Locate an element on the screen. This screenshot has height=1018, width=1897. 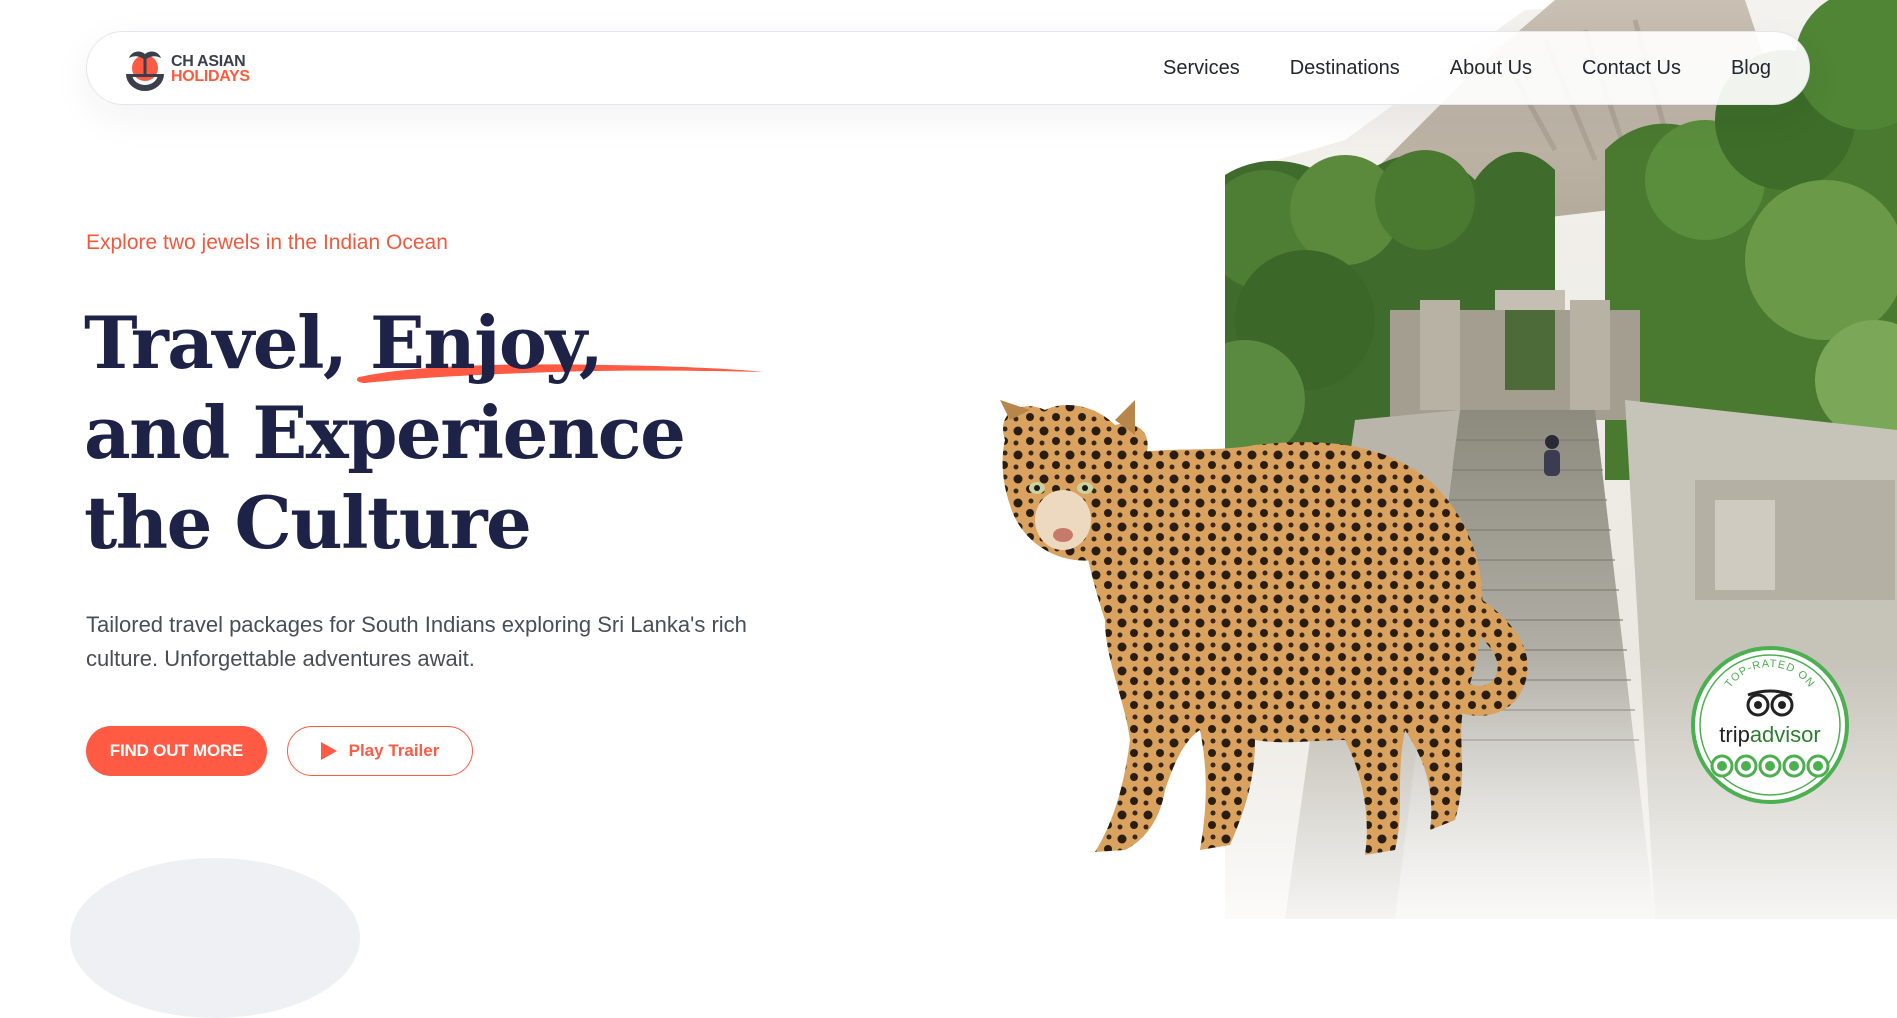
nav-destinations: Destinations is located at coordinates (1345, 68).